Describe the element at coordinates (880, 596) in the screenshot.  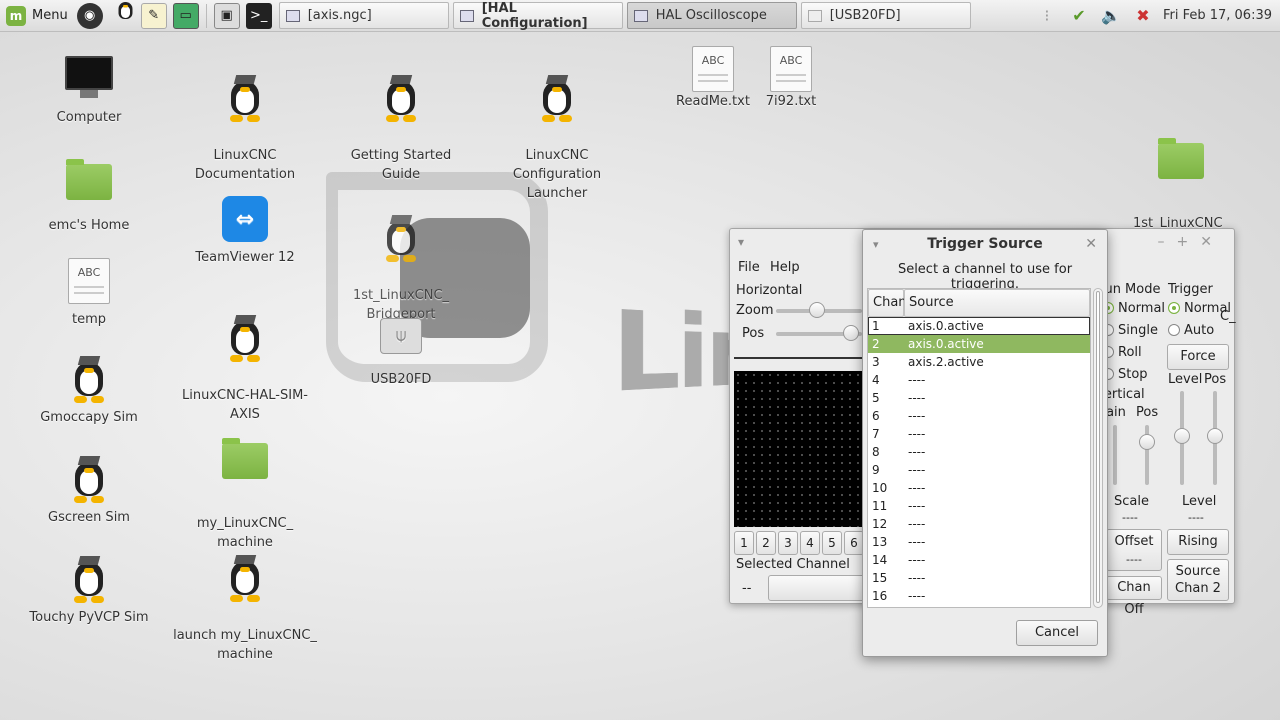
I see `row-chan: 16` at that location.